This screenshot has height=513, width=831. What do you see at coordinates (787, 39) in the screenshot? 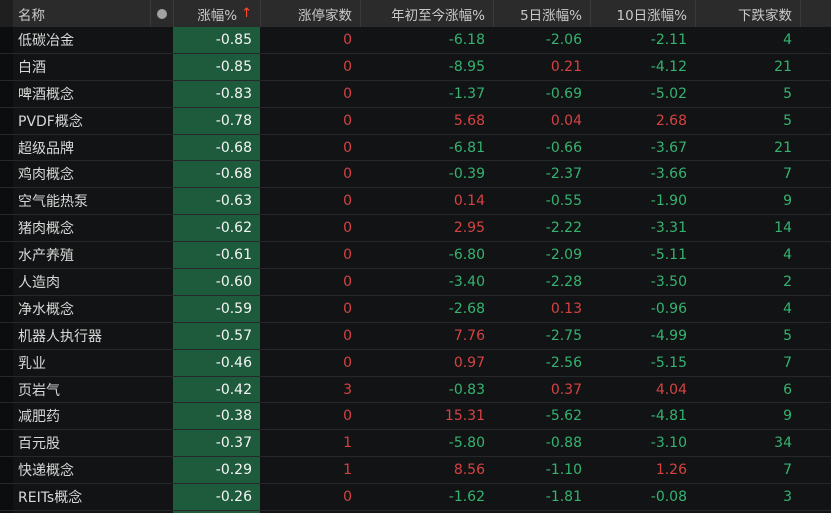
I see `decliners-cell-value: 4` at bounding box center [787, 39].